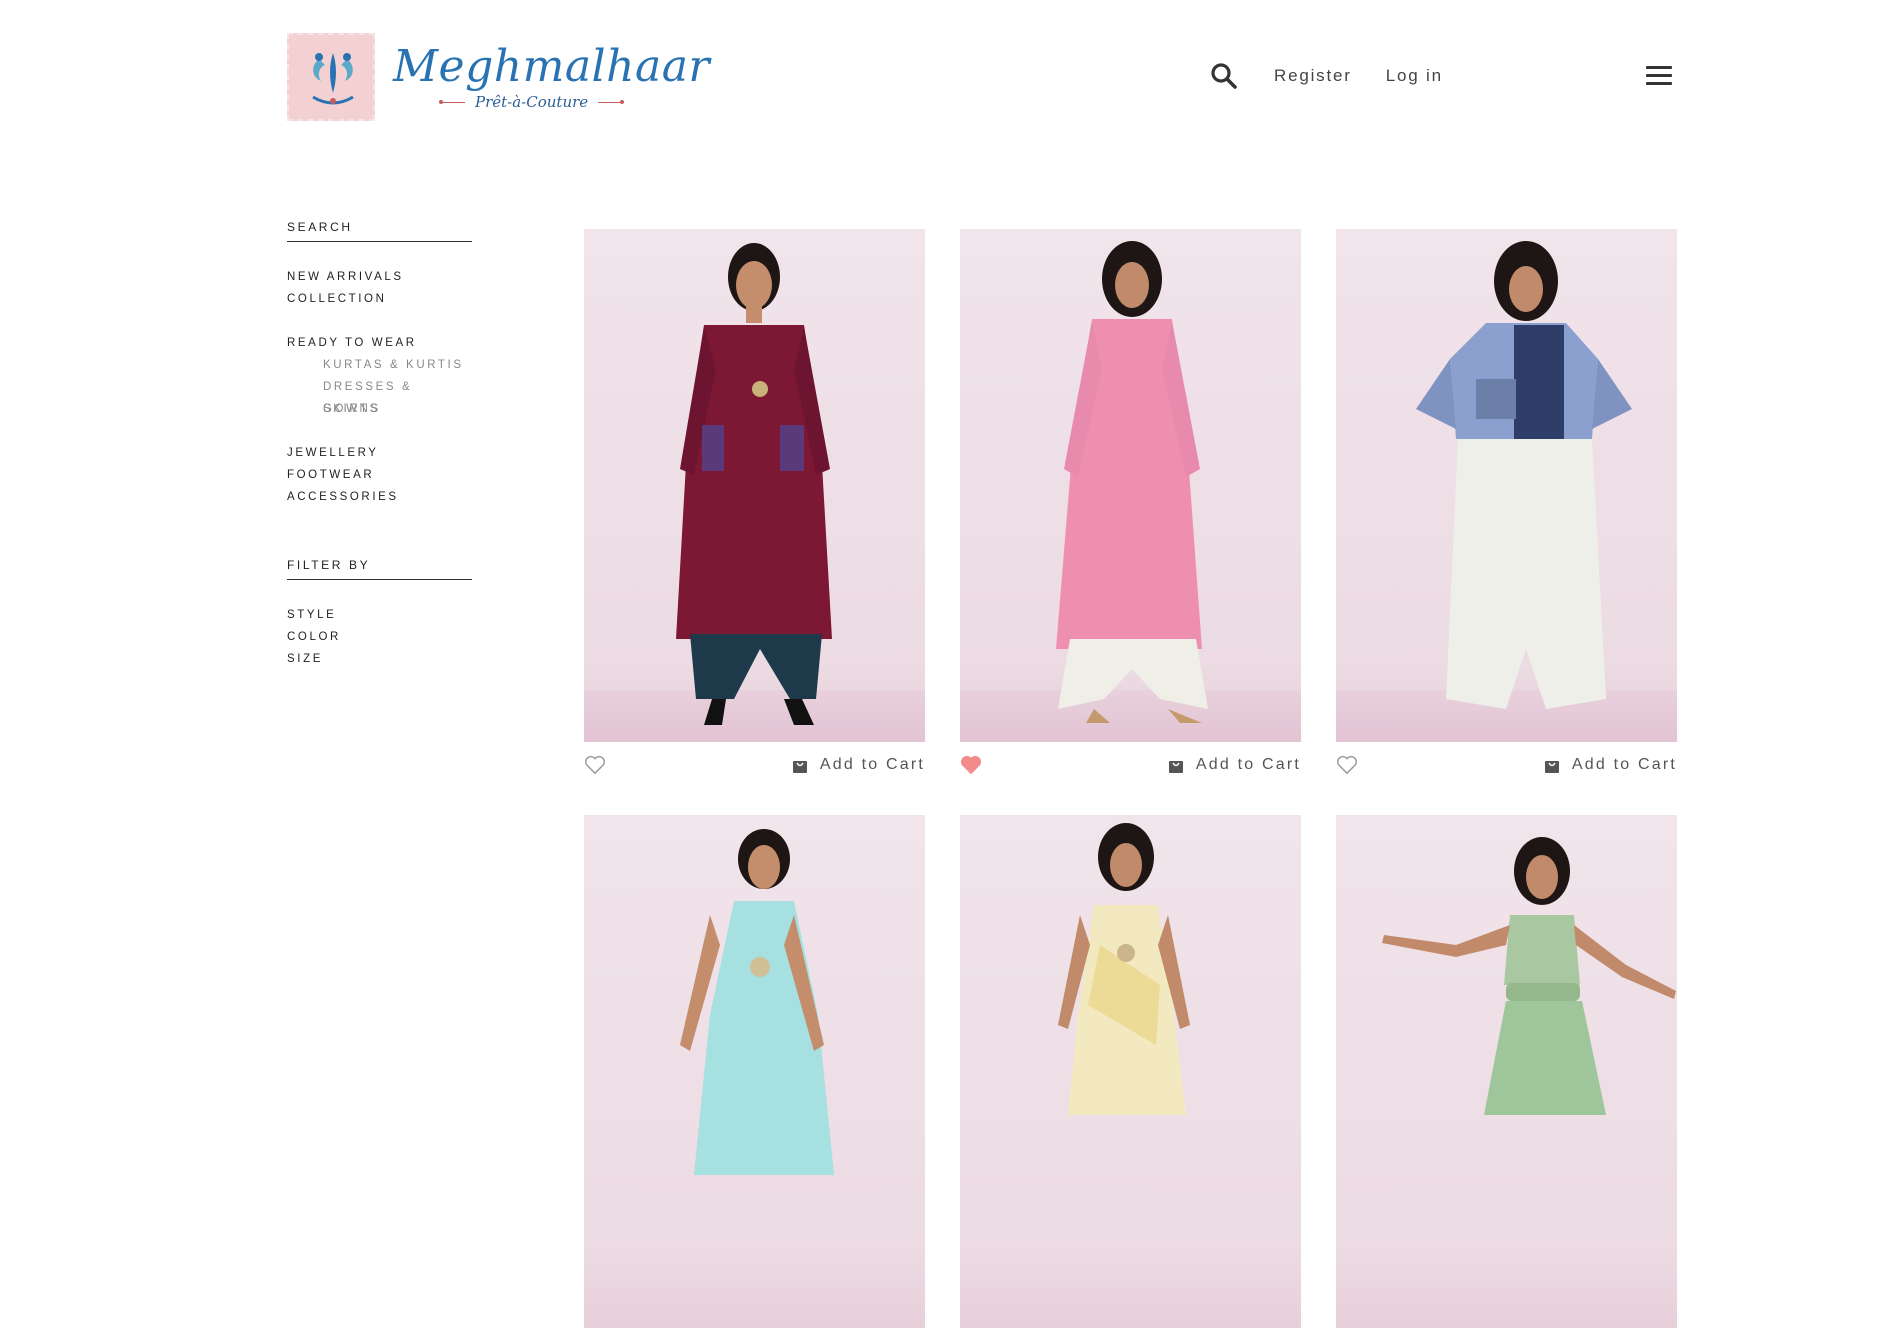 The image size is (1877, 1328). Describe the element at coordinates (1659, 76) in the screenshot. I see `menu-hamburger-icon` at that location.